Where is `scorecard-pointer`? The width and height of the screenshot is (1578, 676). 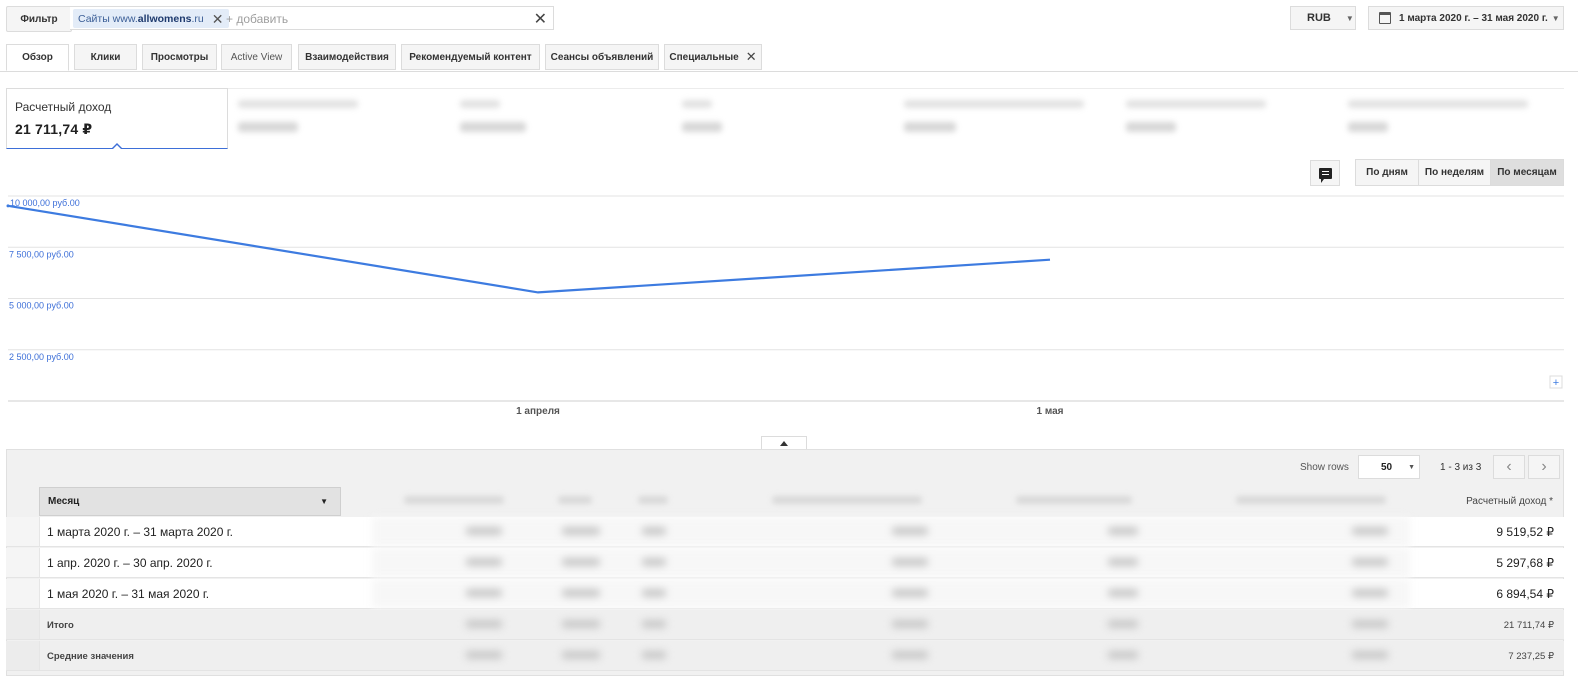 scorecard-pointer is located at coordinates (117, 146).